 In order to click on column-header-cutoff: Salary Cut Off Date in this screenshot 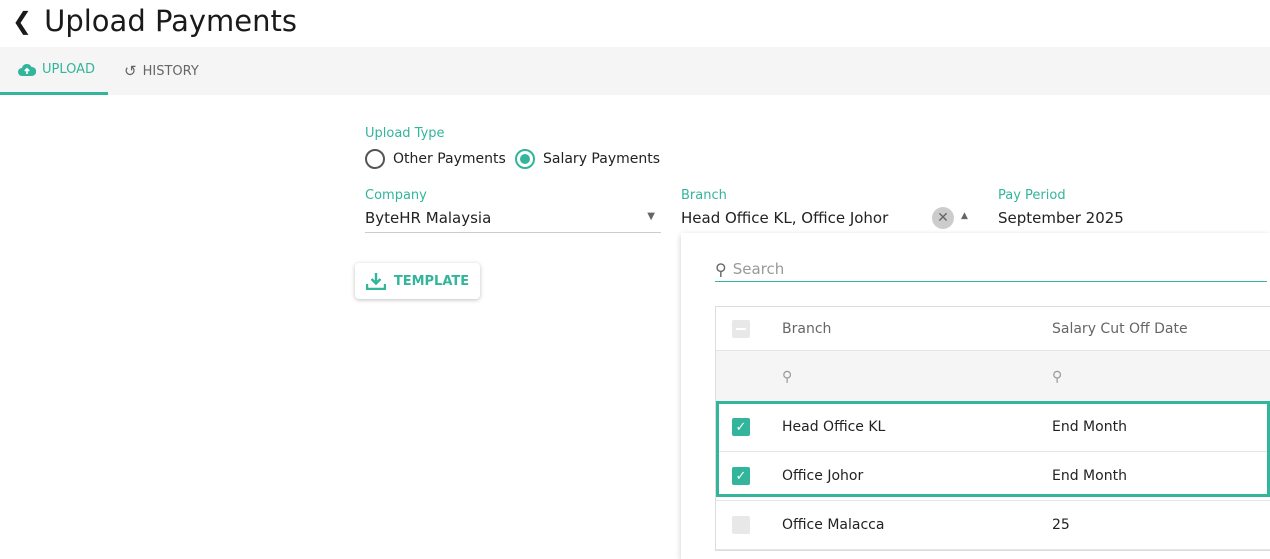, I will do `click(1120, 329)`.